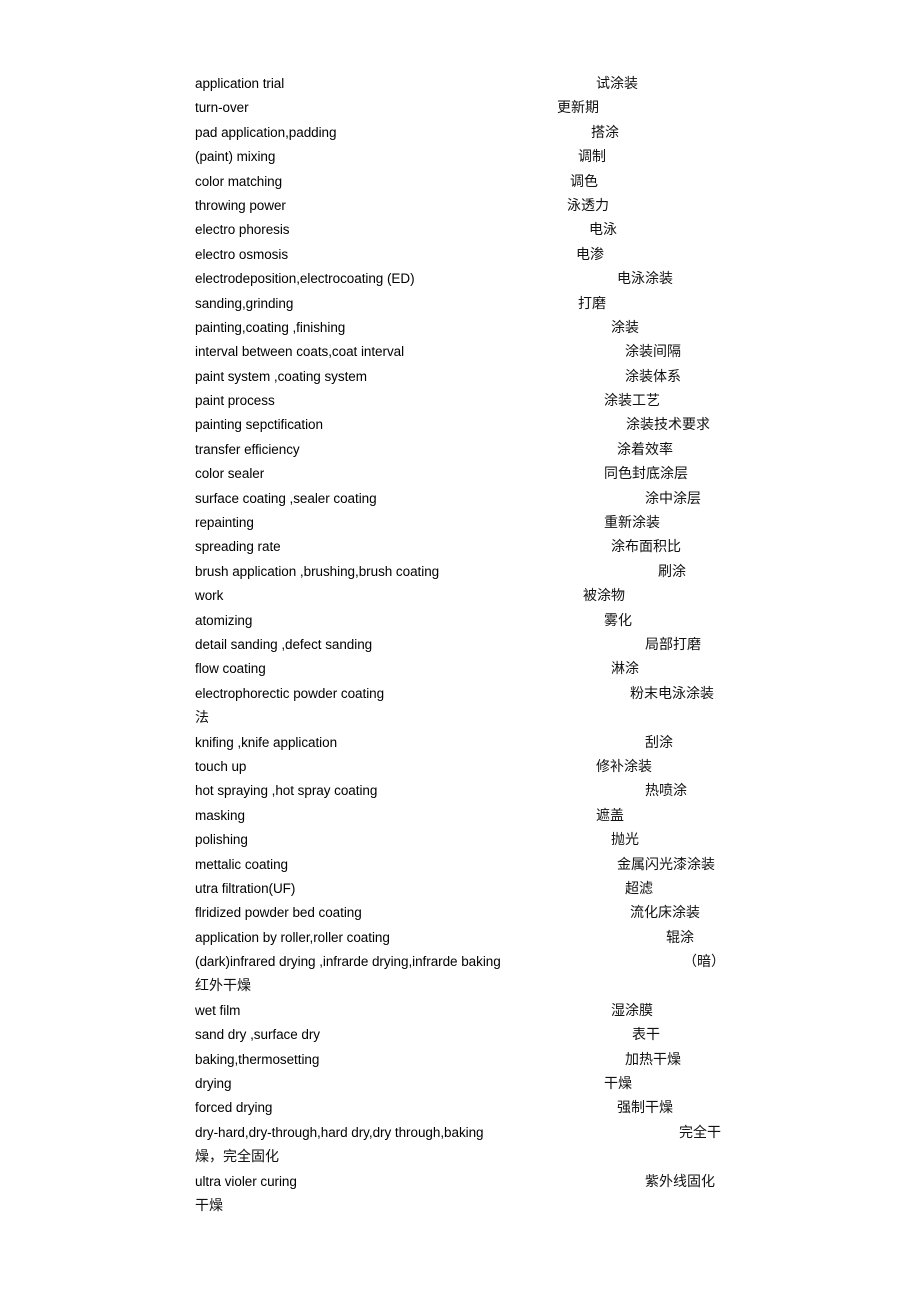 Image resolution: width=920 pixels, height=1303 pixels. What do you see at coordinates (465, 255) in the screenshot?
I see `glossary-entry-row: electro osmosis 电渗` at bounding box center [465, 255].